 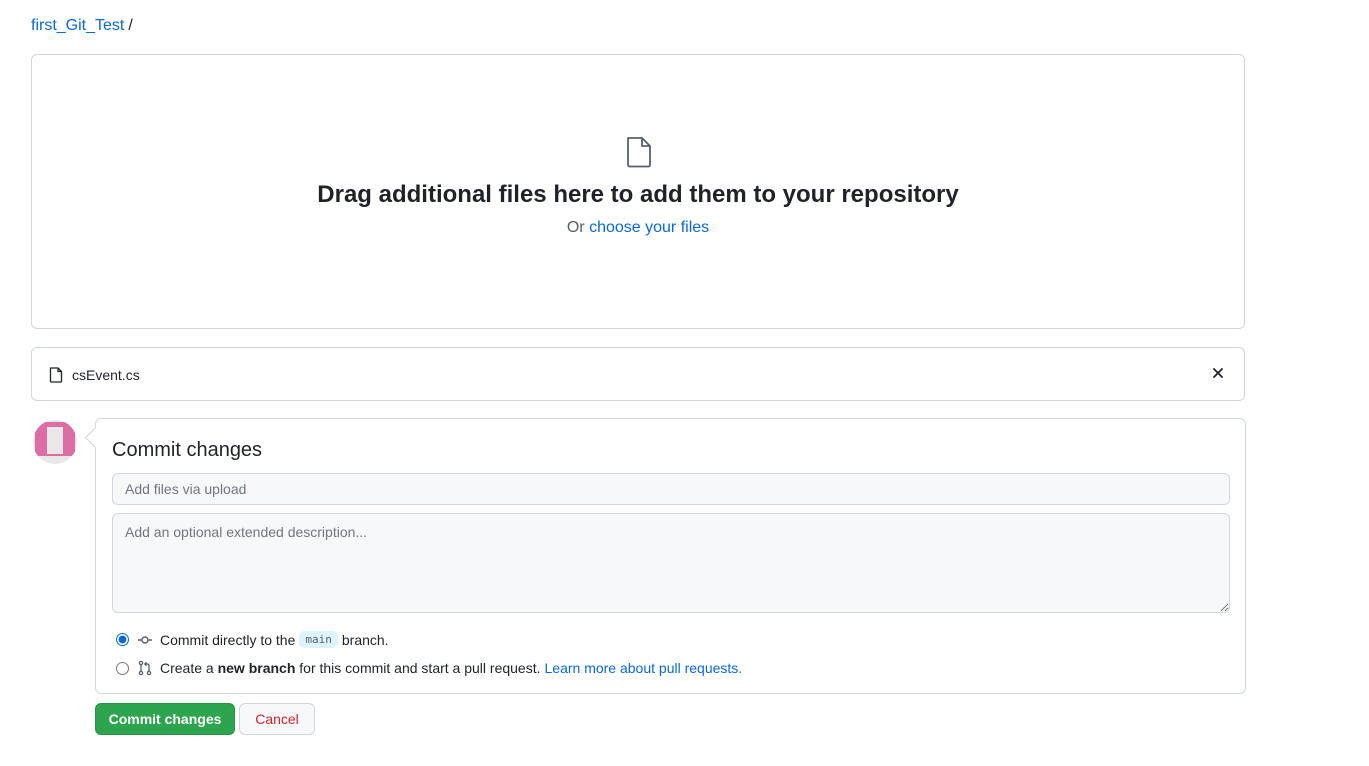 I want to click on commit-direct-text-after: branch., so click(x=365, y=639).